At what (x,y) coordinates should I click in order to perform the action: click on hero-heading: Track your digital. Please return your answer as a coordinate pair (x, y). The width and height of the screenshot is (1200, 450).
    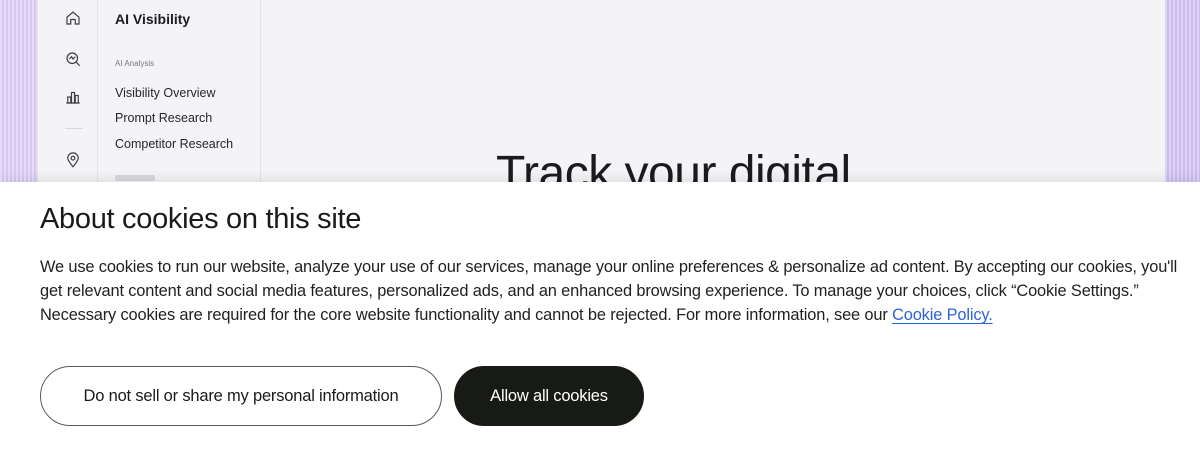
    Looking at the image, I should click on (673, 164).